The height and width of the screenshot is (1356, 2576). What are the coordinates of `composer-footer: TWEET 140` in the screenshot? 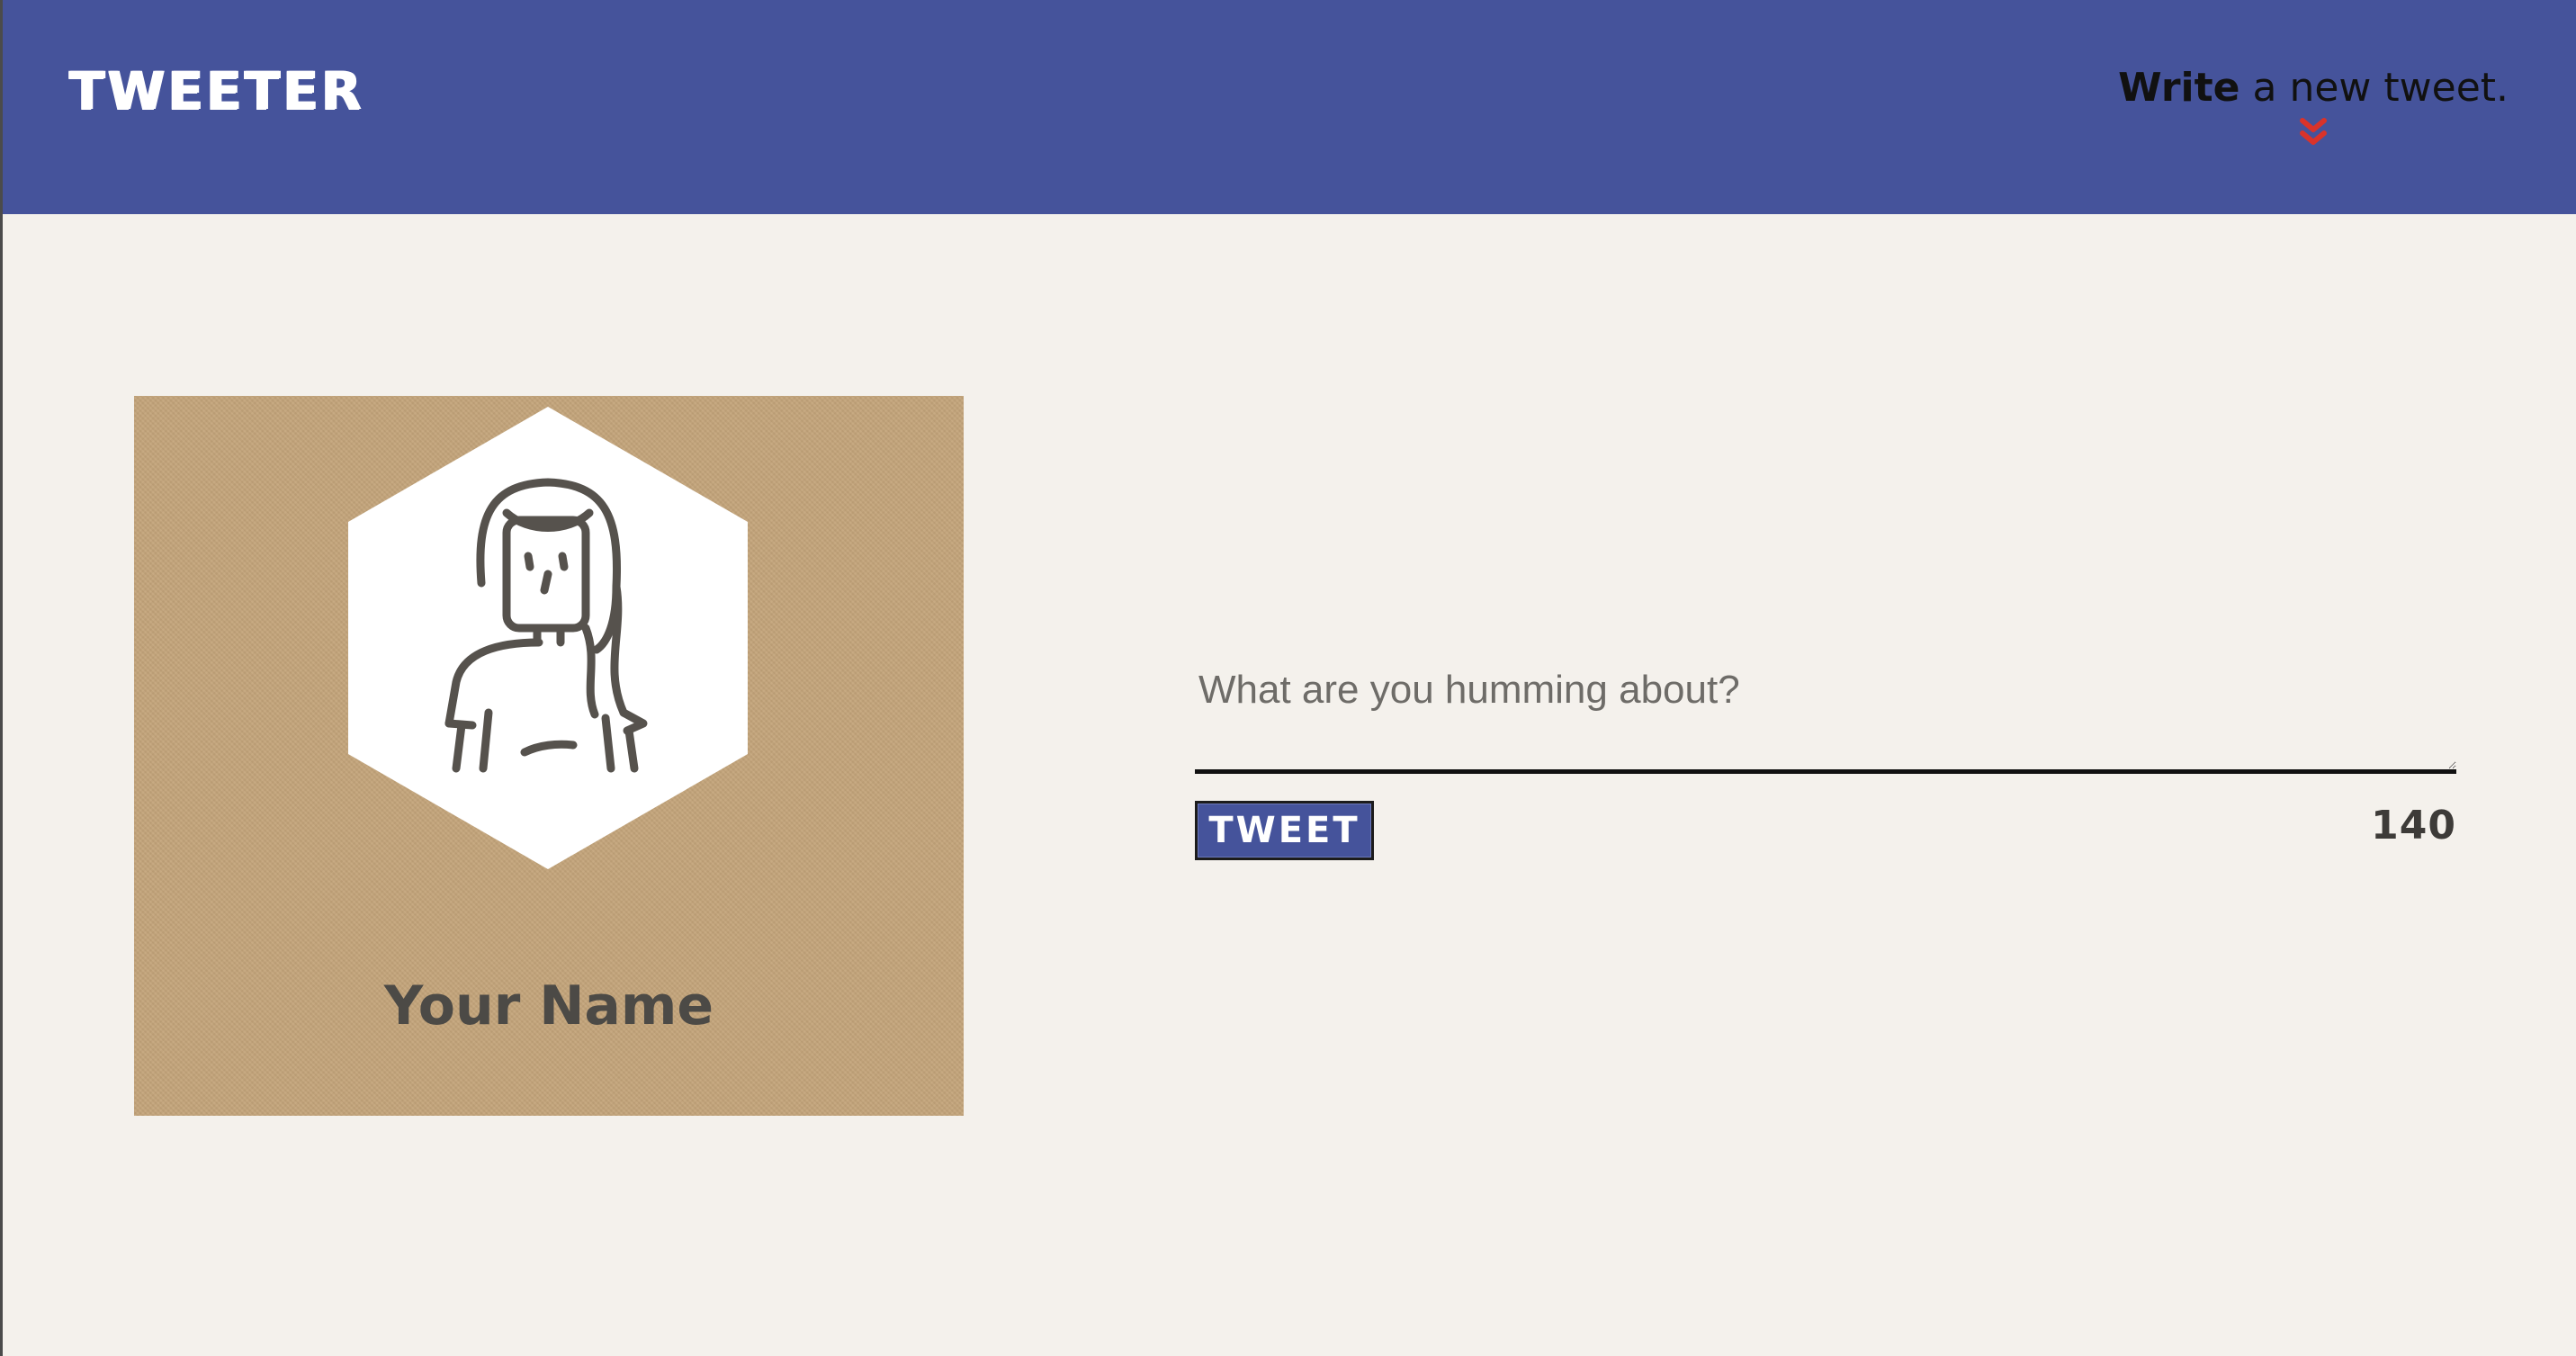 It's located at (1826, 837).